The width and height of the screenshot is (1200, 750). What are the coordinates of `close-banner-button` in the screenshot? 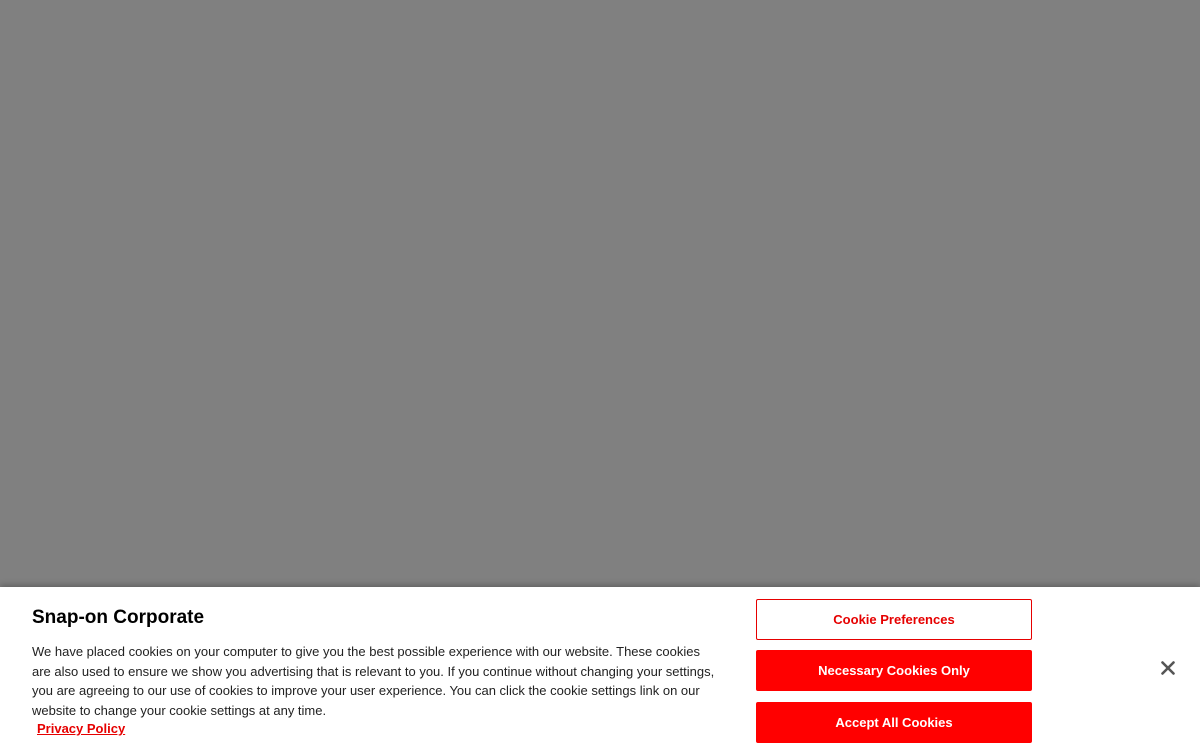 It's located at (1168, 668).